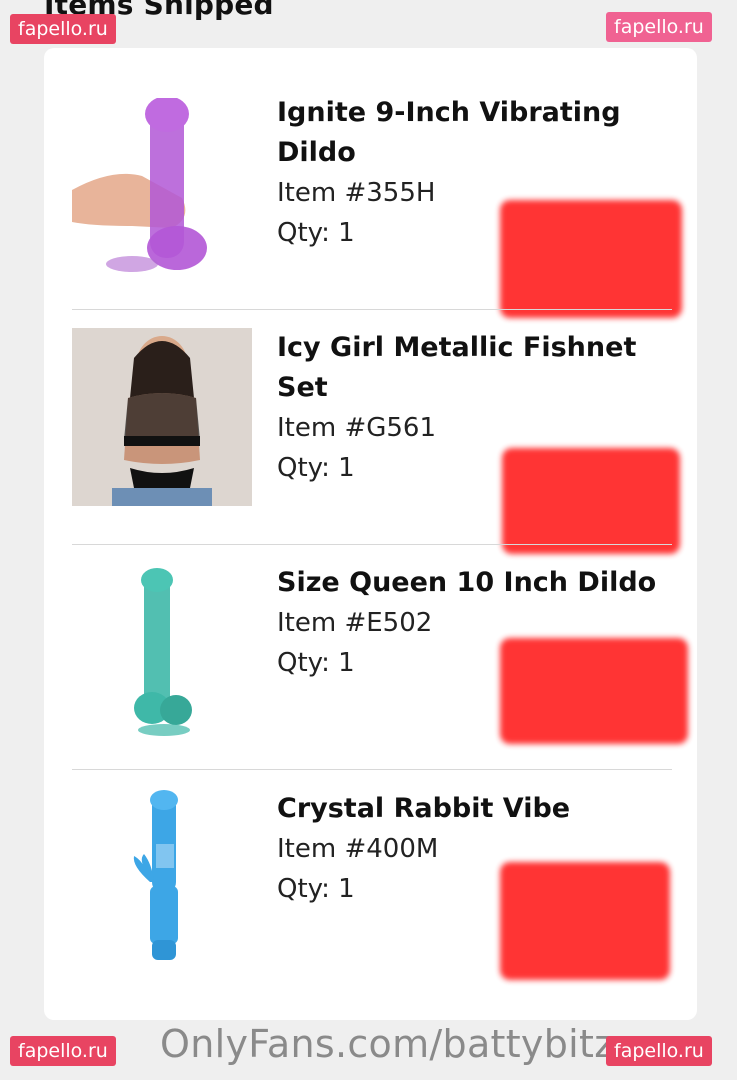  Describe the element at coordinates (163, 652) in the screenshot. I see `teal-dildo-icon` at that location.